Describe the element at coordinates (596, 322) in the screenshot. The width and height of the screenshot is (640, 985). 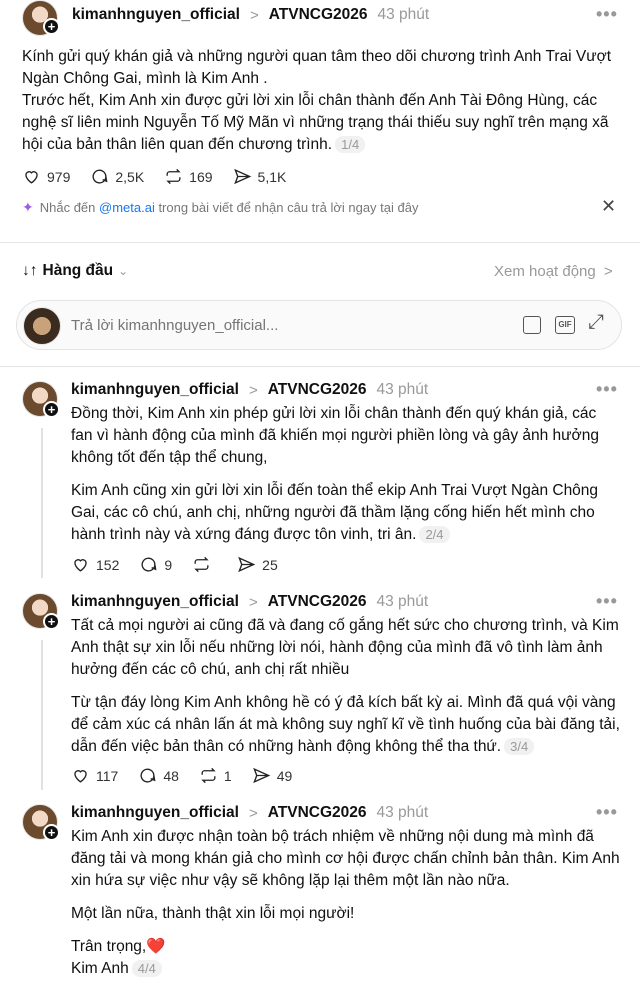
I see `expand-icon: ⤢` at that location.